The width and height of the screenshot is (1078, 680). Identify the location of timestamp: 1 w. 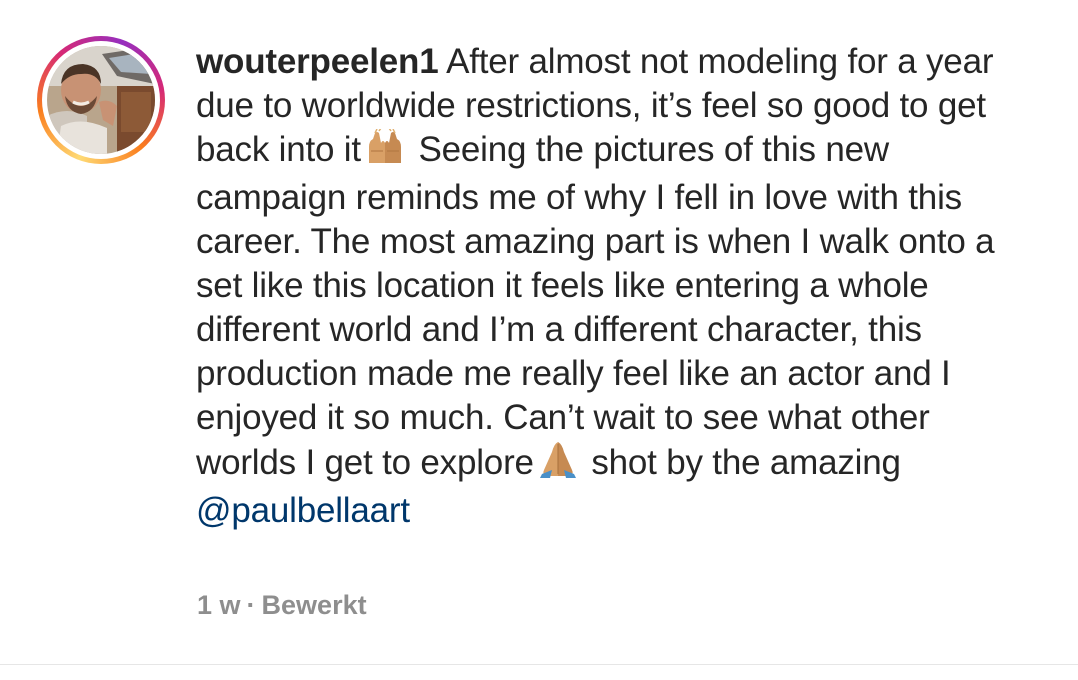
(219, 605).